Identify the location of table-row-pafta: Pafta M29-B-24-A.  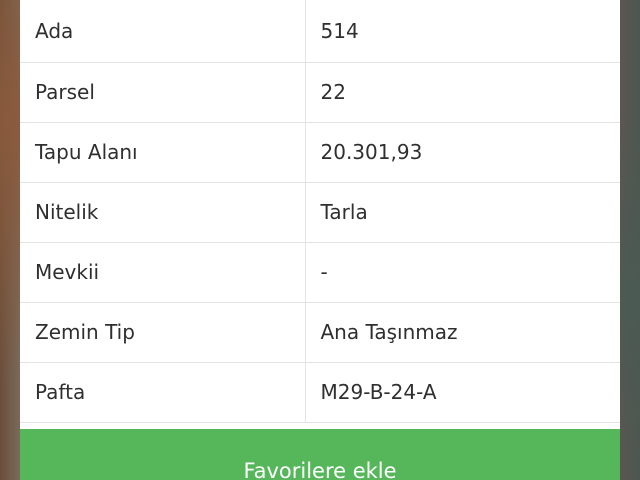
(320, 392).